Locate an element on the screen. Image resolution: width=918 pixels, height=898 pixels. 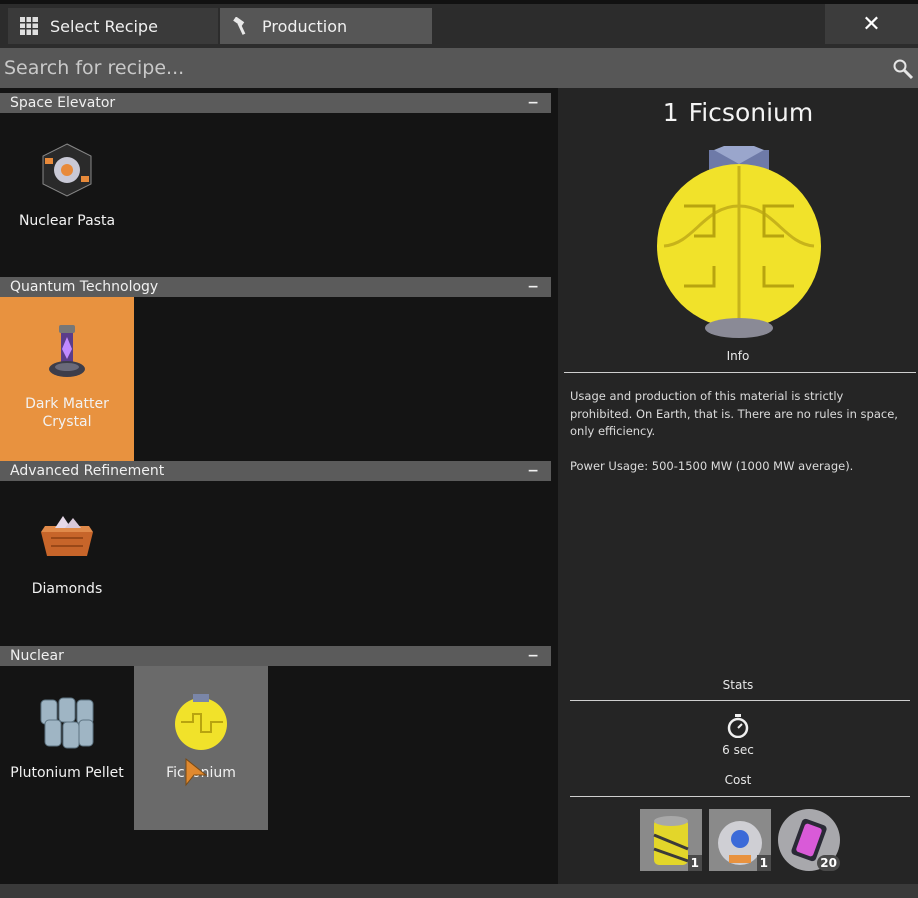
recipe-label: Plutonium Pellet is located at coordinates (67, 773).